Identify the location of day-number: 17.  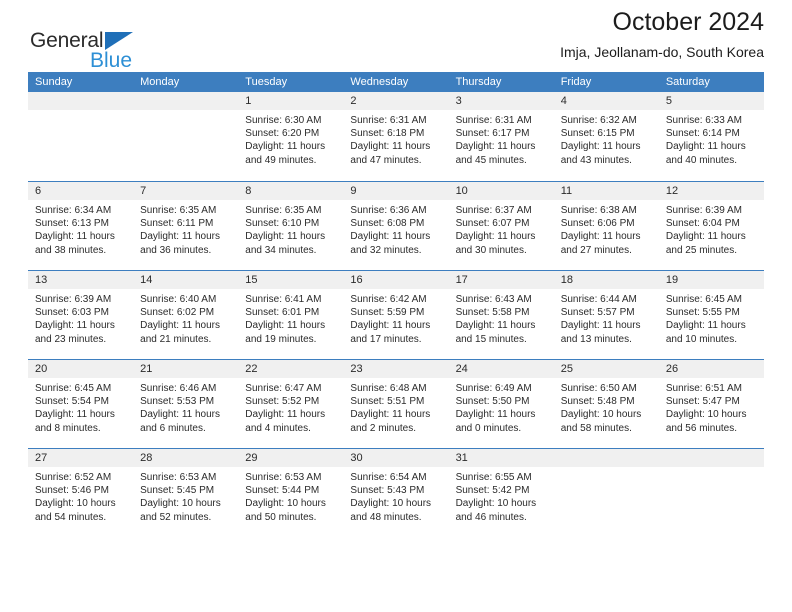
(501, 280).